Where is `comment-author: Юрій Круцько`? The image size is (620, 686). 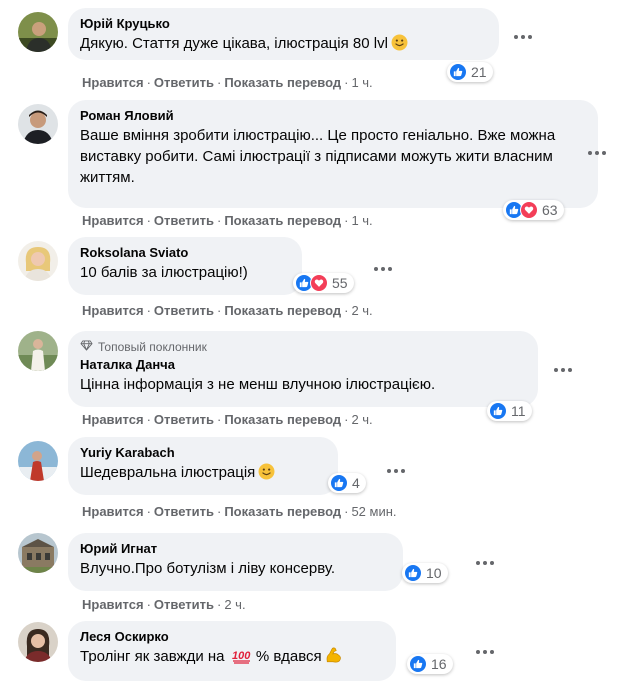
comment-author: Юрій Круцько is located at coordinates (283, 24).